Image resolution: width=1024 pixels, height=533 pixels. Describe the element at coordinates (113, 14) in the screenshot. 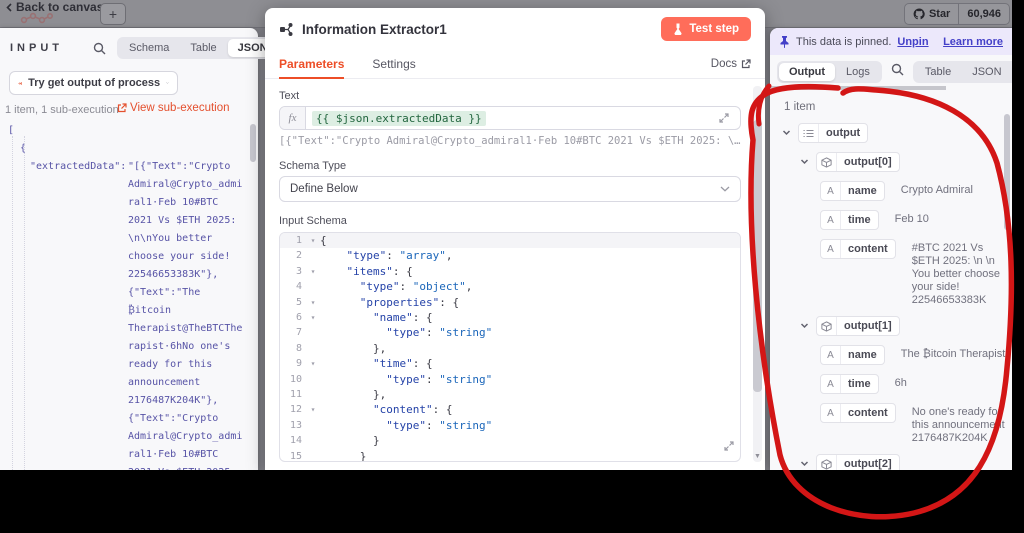

I see `new-tab-button: +` at that location.